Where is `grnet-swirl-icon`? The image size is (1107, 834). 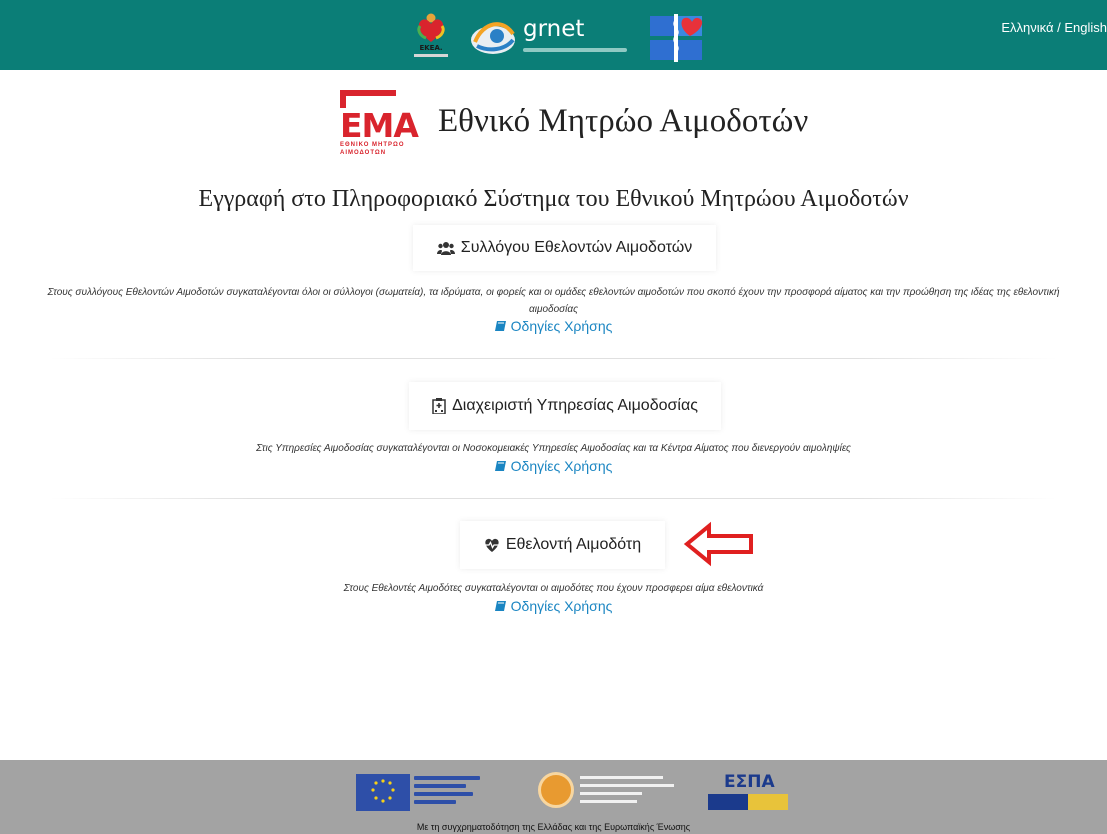 grnet-swirl-icon is located at coordinates (493, 38).